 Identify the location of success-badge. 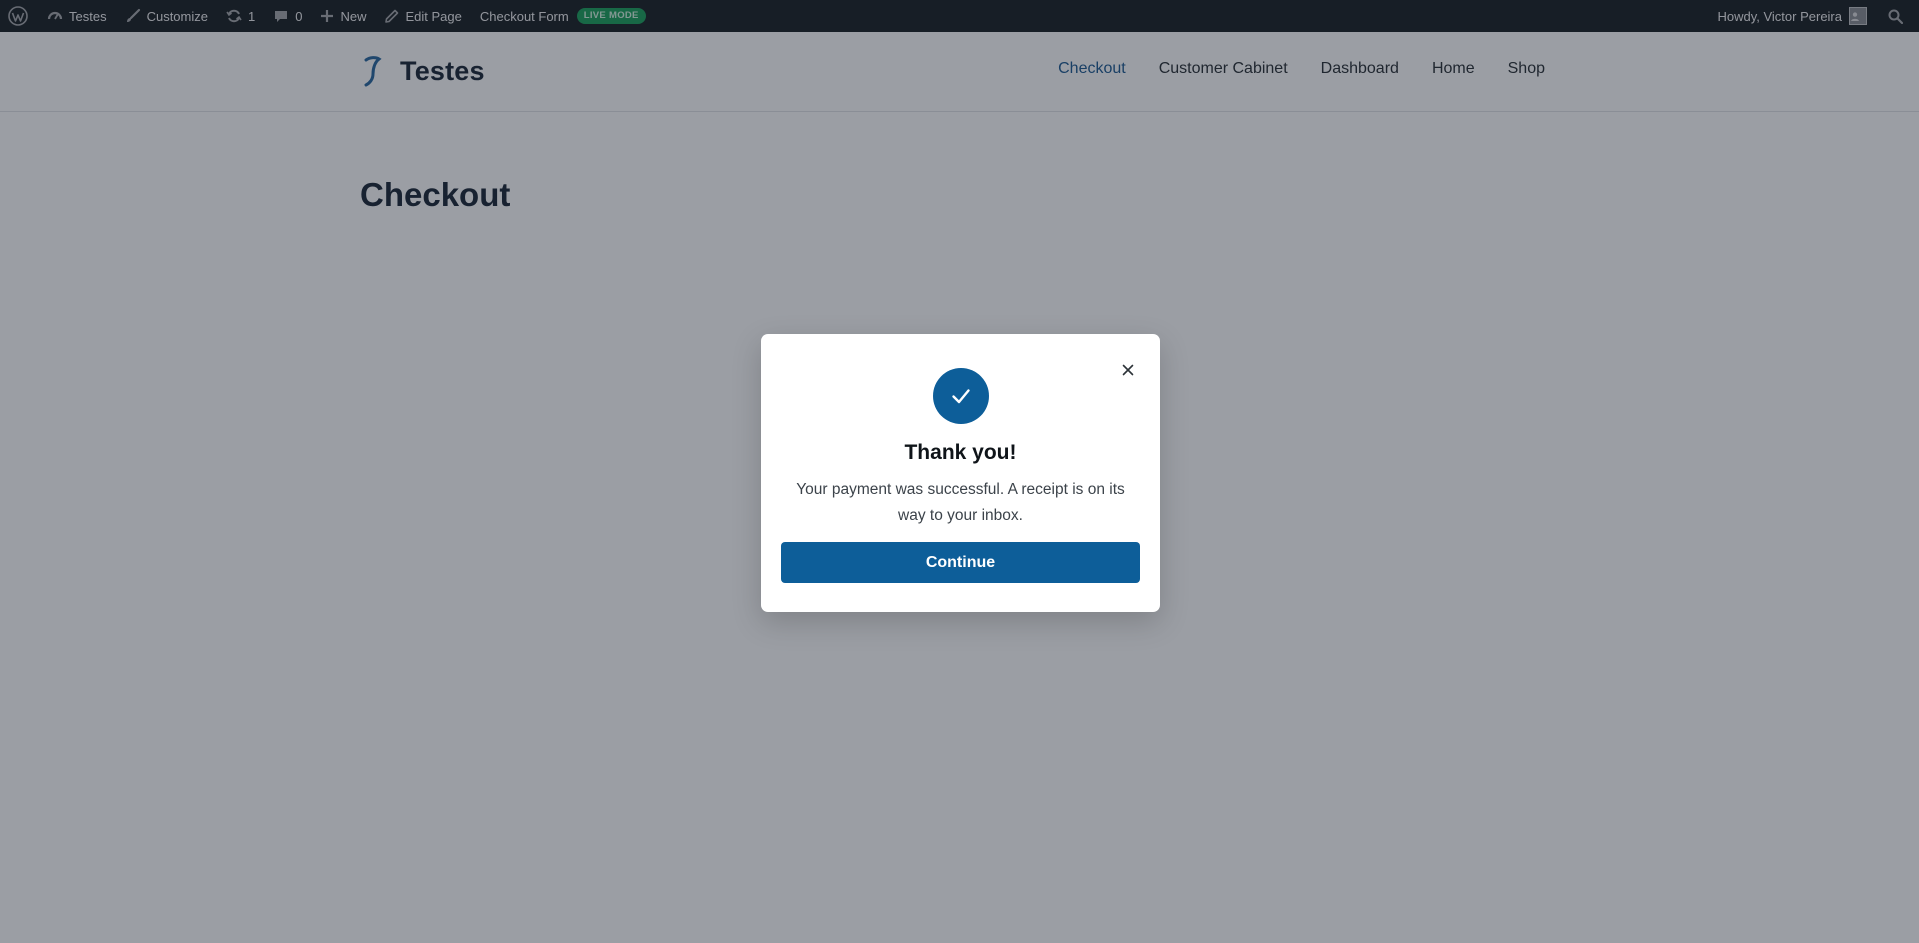
(961, 396).